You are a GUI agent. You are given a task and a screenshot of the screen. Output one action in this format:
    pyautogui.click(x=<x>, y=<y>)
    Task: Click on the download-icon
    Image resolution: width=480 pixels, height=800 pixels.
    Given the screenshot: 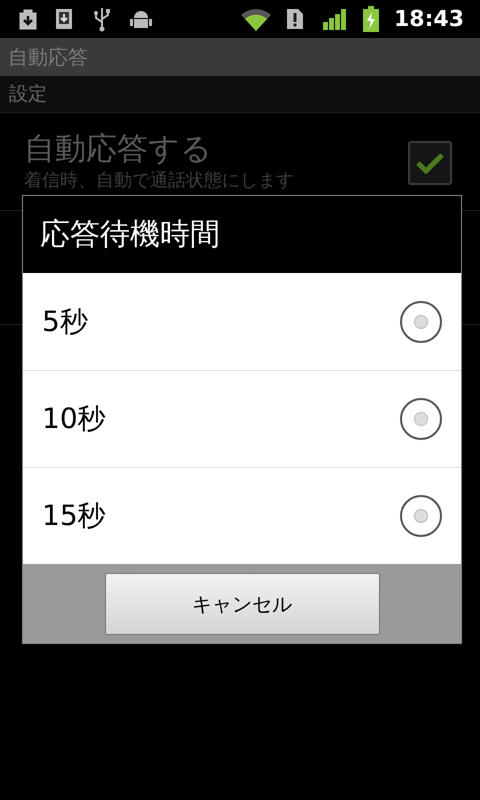 What is the action you would take?
    pyautogui.click(x=64, y=19)
    